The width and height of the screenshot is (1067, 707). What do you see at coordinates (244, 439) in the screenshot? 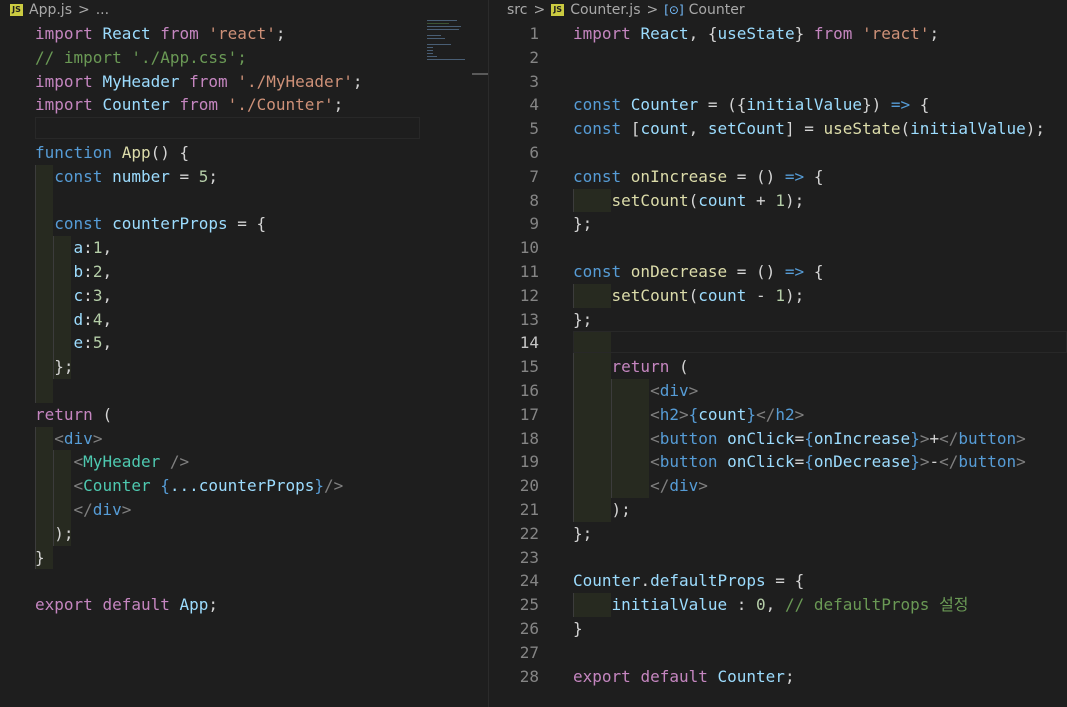
I see `code-line: 18 <div>` at bounding box center [244, 439].